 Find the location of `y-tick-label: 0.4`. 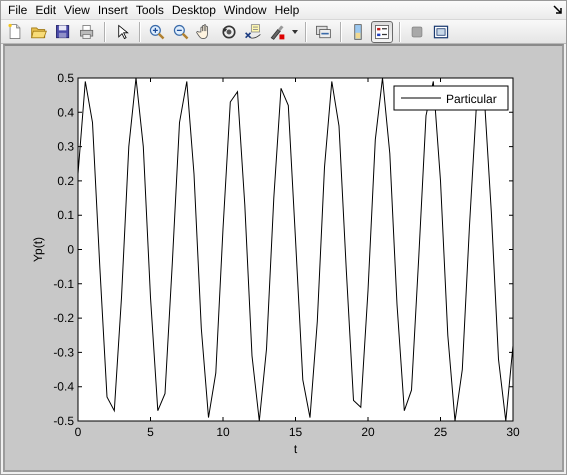

y-tick-label: 0.4 is located at coordinates (65, 112).